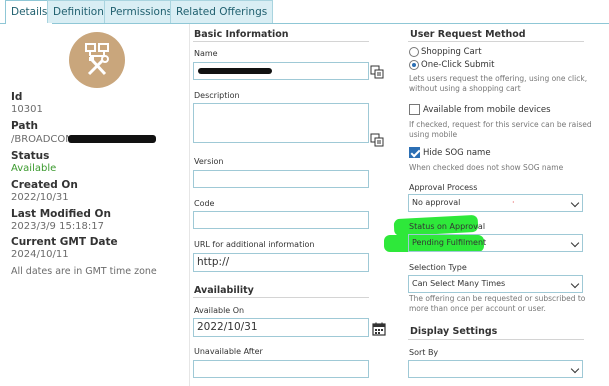  What do you see at coordinates (206, 53) in the screenshot?
I see `name-label: Name` at bounding box center [206, 53].